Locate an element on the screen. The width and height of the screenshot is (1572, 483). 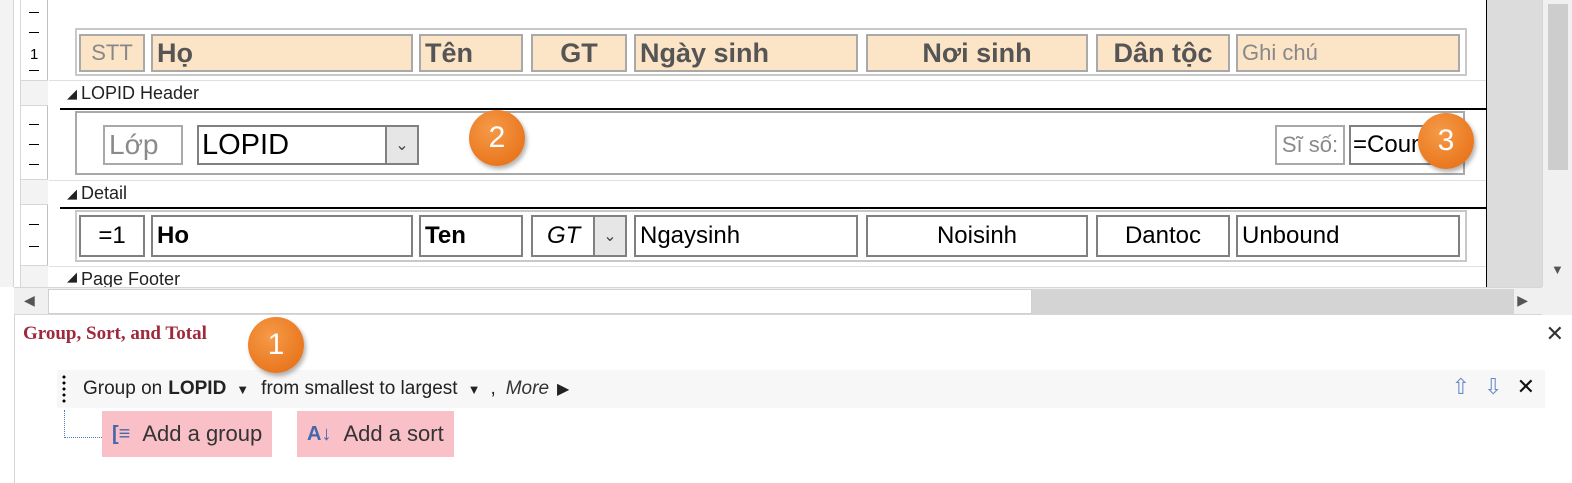
move-down-icon: ⇩ is located at coordinates (1493, 387).